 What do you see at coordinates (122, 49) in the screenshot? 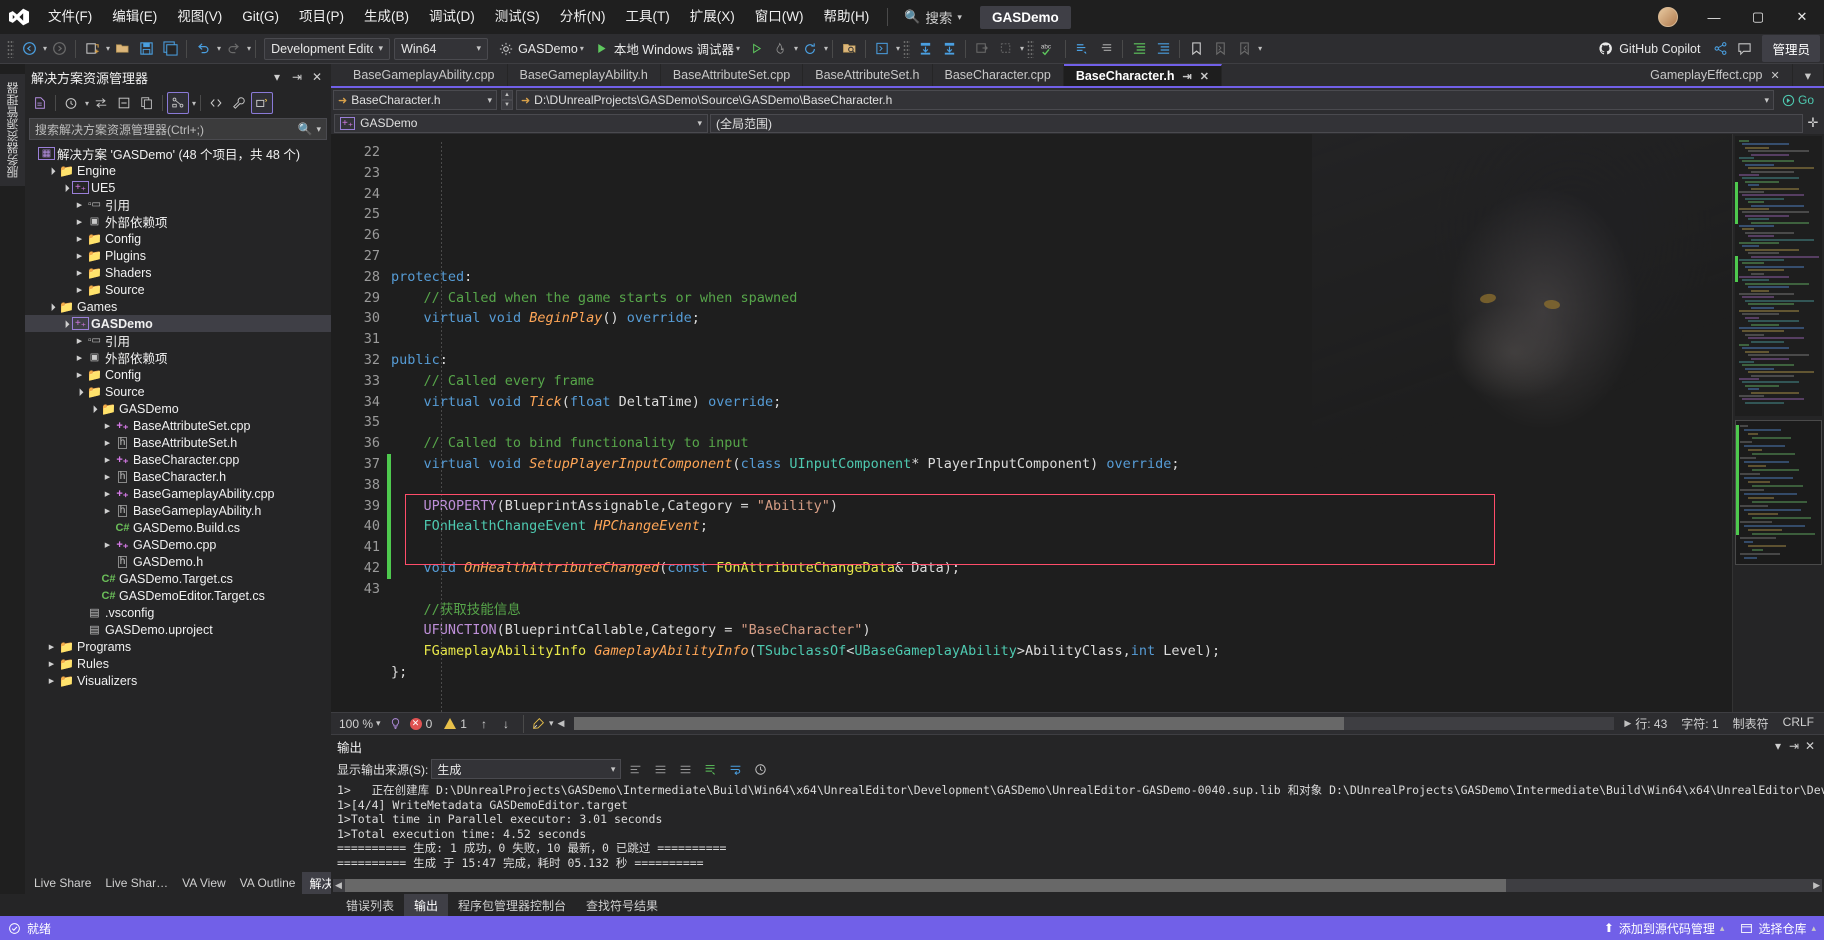
I see `open-file-icon` at bounding box center [122, 49].